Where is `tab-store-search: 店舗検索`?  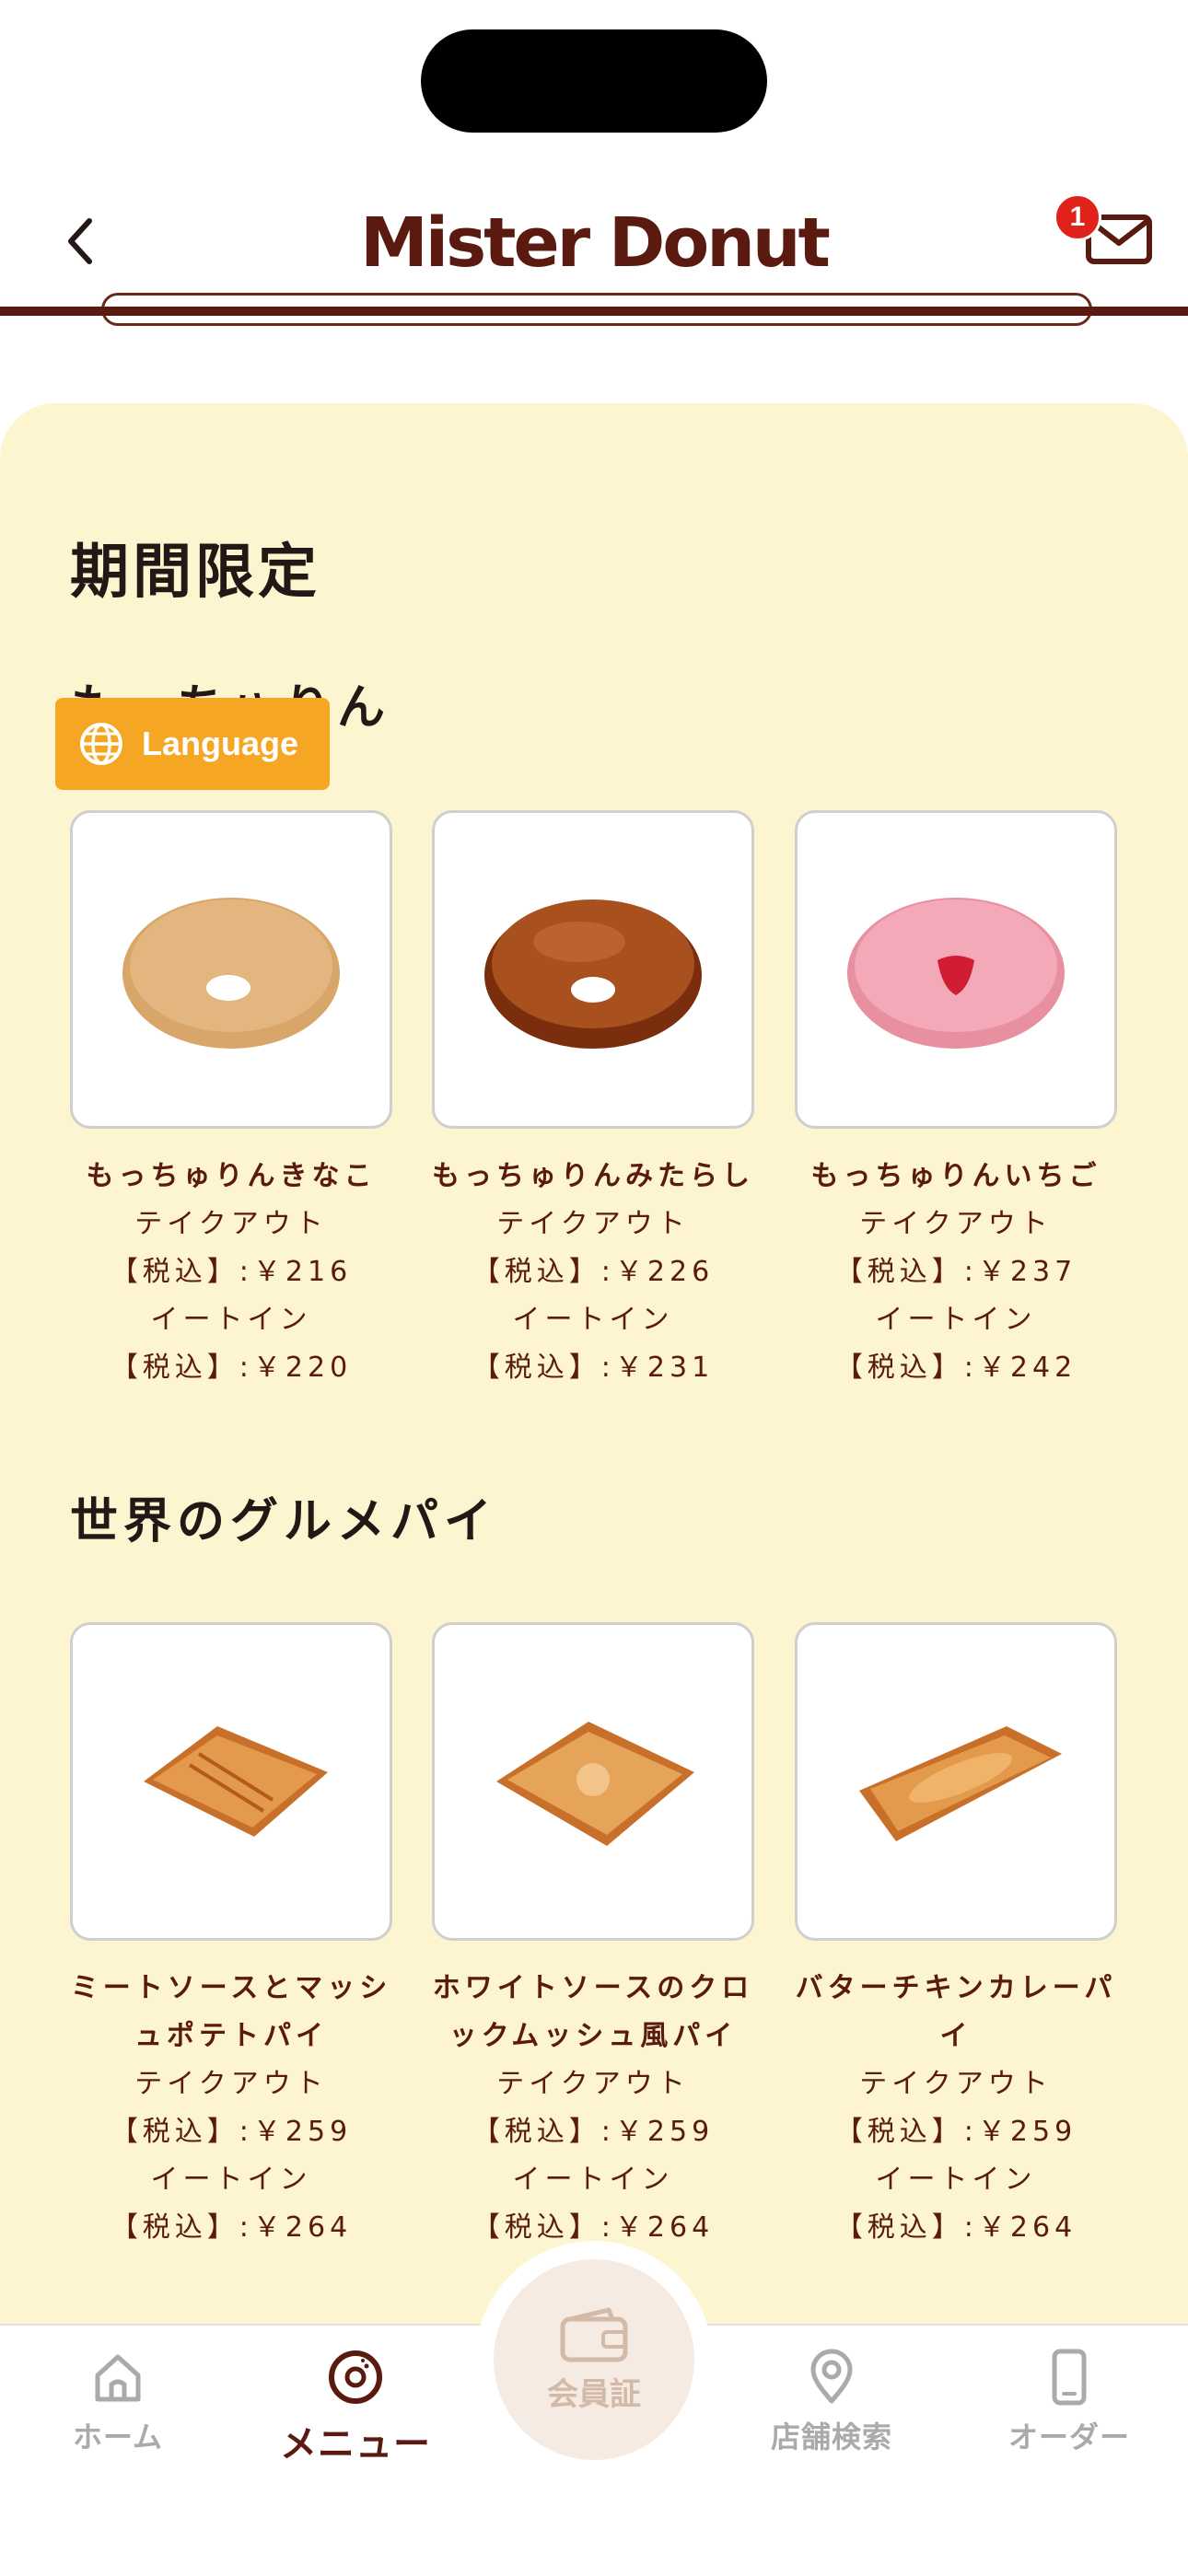 tab-store-search: 店舗検索 is located at coordinates (832, 2412).